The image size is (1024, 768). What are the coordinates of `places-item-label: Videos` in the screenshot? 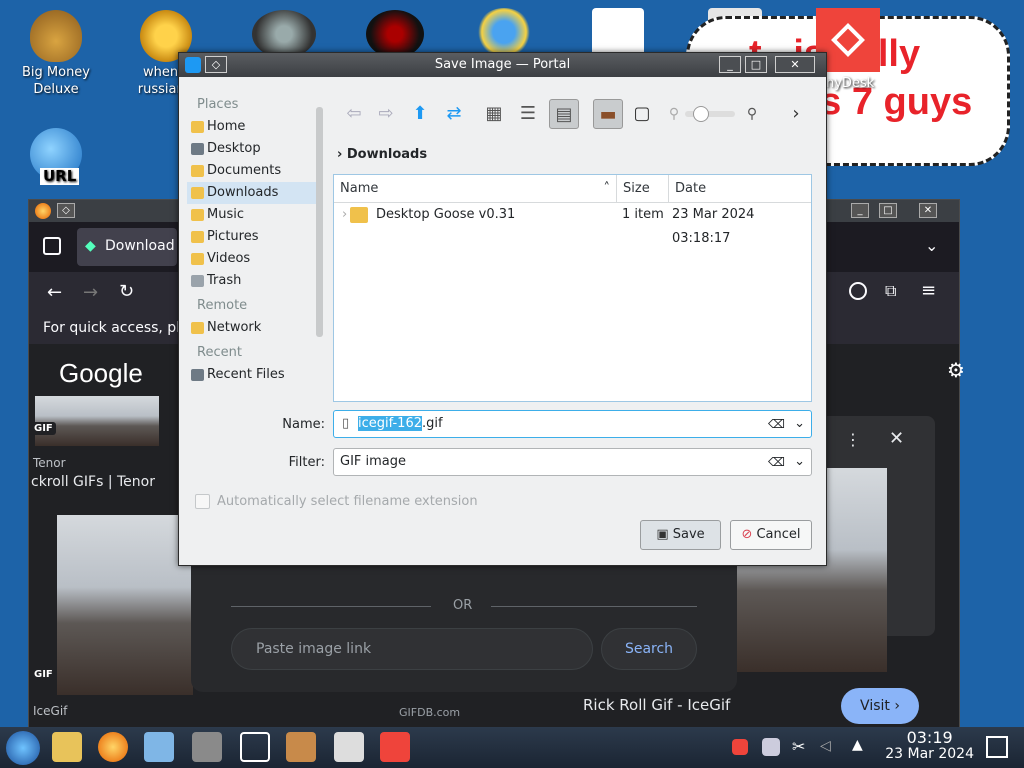 It's located at (229, 258).